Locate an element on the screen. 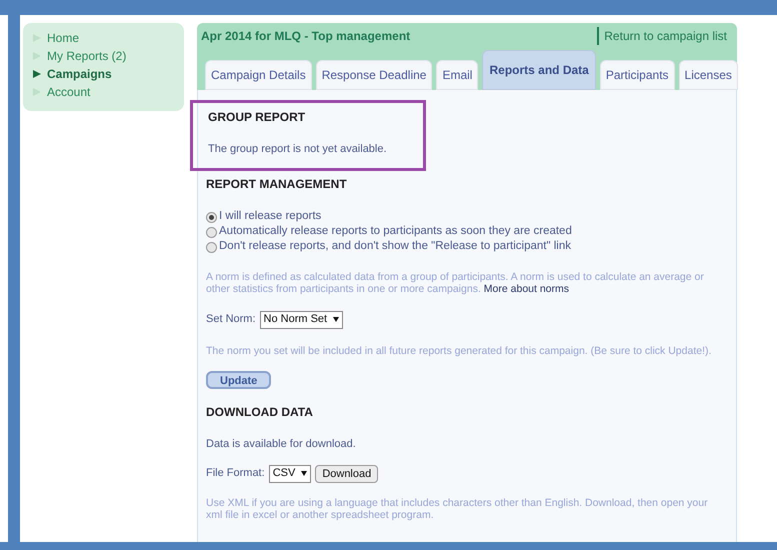 The height and width of the screenshot is (550, 777). tab: Email is located at coordinates (457, 75).